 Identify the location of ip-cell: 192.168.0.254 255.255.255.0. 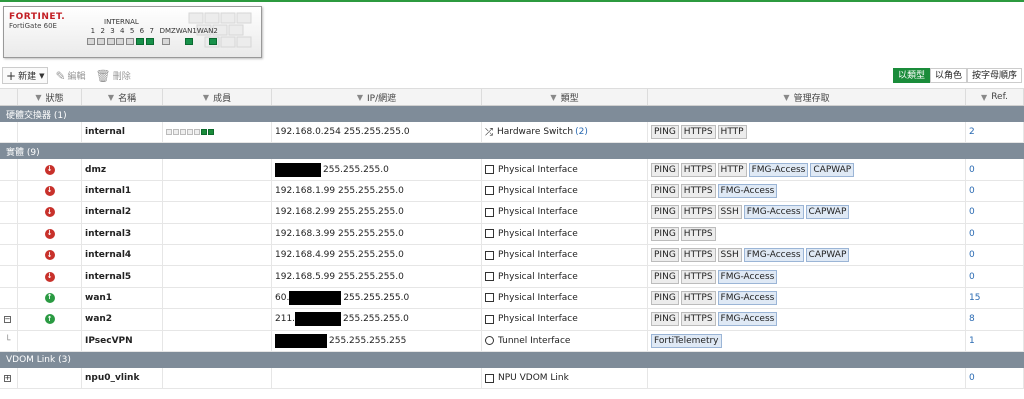
(377, 132).